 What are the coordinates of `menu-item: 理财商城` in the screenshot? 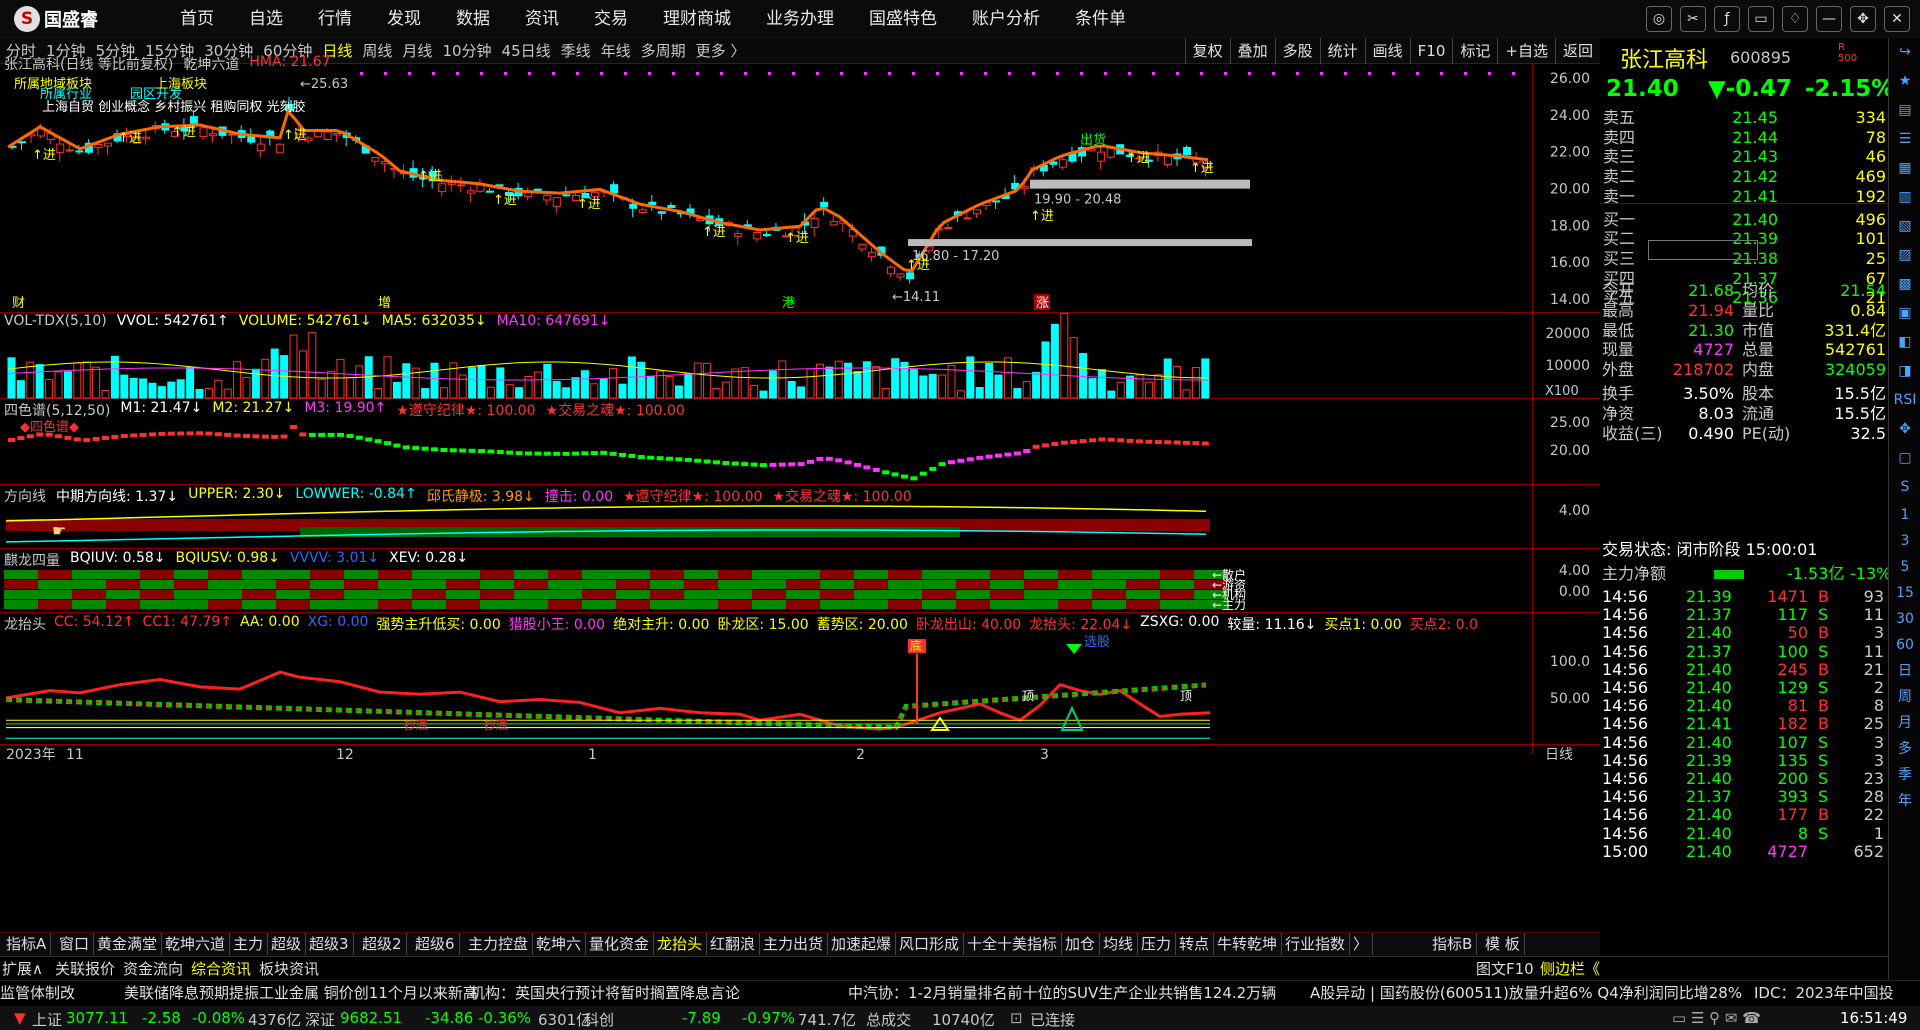 It's located at (697, 19).